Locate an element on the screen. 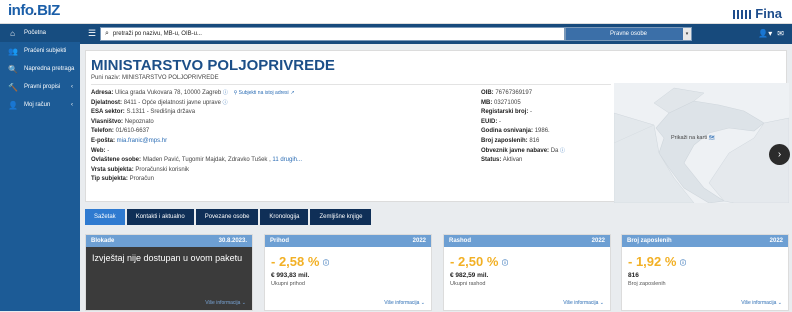 This screenshot has height=312, width=792. activity-value: 8411 - Opće djelatnosti javne uprave is located at coordinates (172, 102).